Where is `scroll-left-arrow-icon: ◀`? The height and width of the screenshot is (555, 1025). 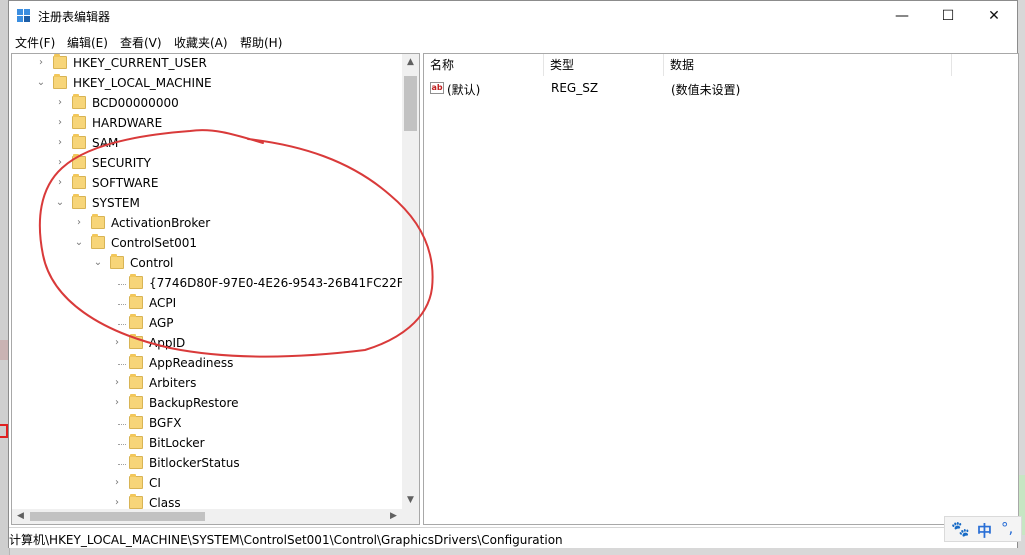
scroll-left-arrow-icon: ◀ is located at coordinates (20, 516).